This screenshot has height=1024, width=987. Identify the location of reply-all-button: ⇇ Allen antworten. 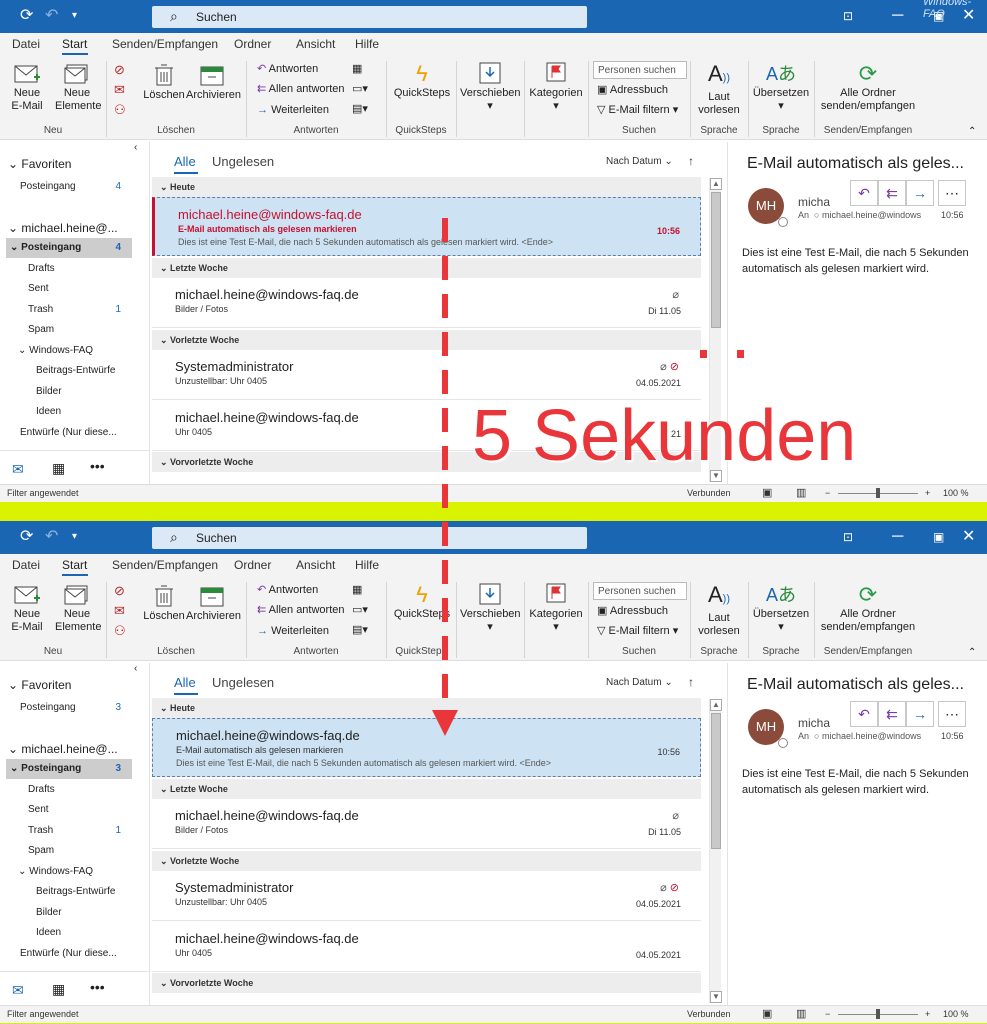
(301, 610).